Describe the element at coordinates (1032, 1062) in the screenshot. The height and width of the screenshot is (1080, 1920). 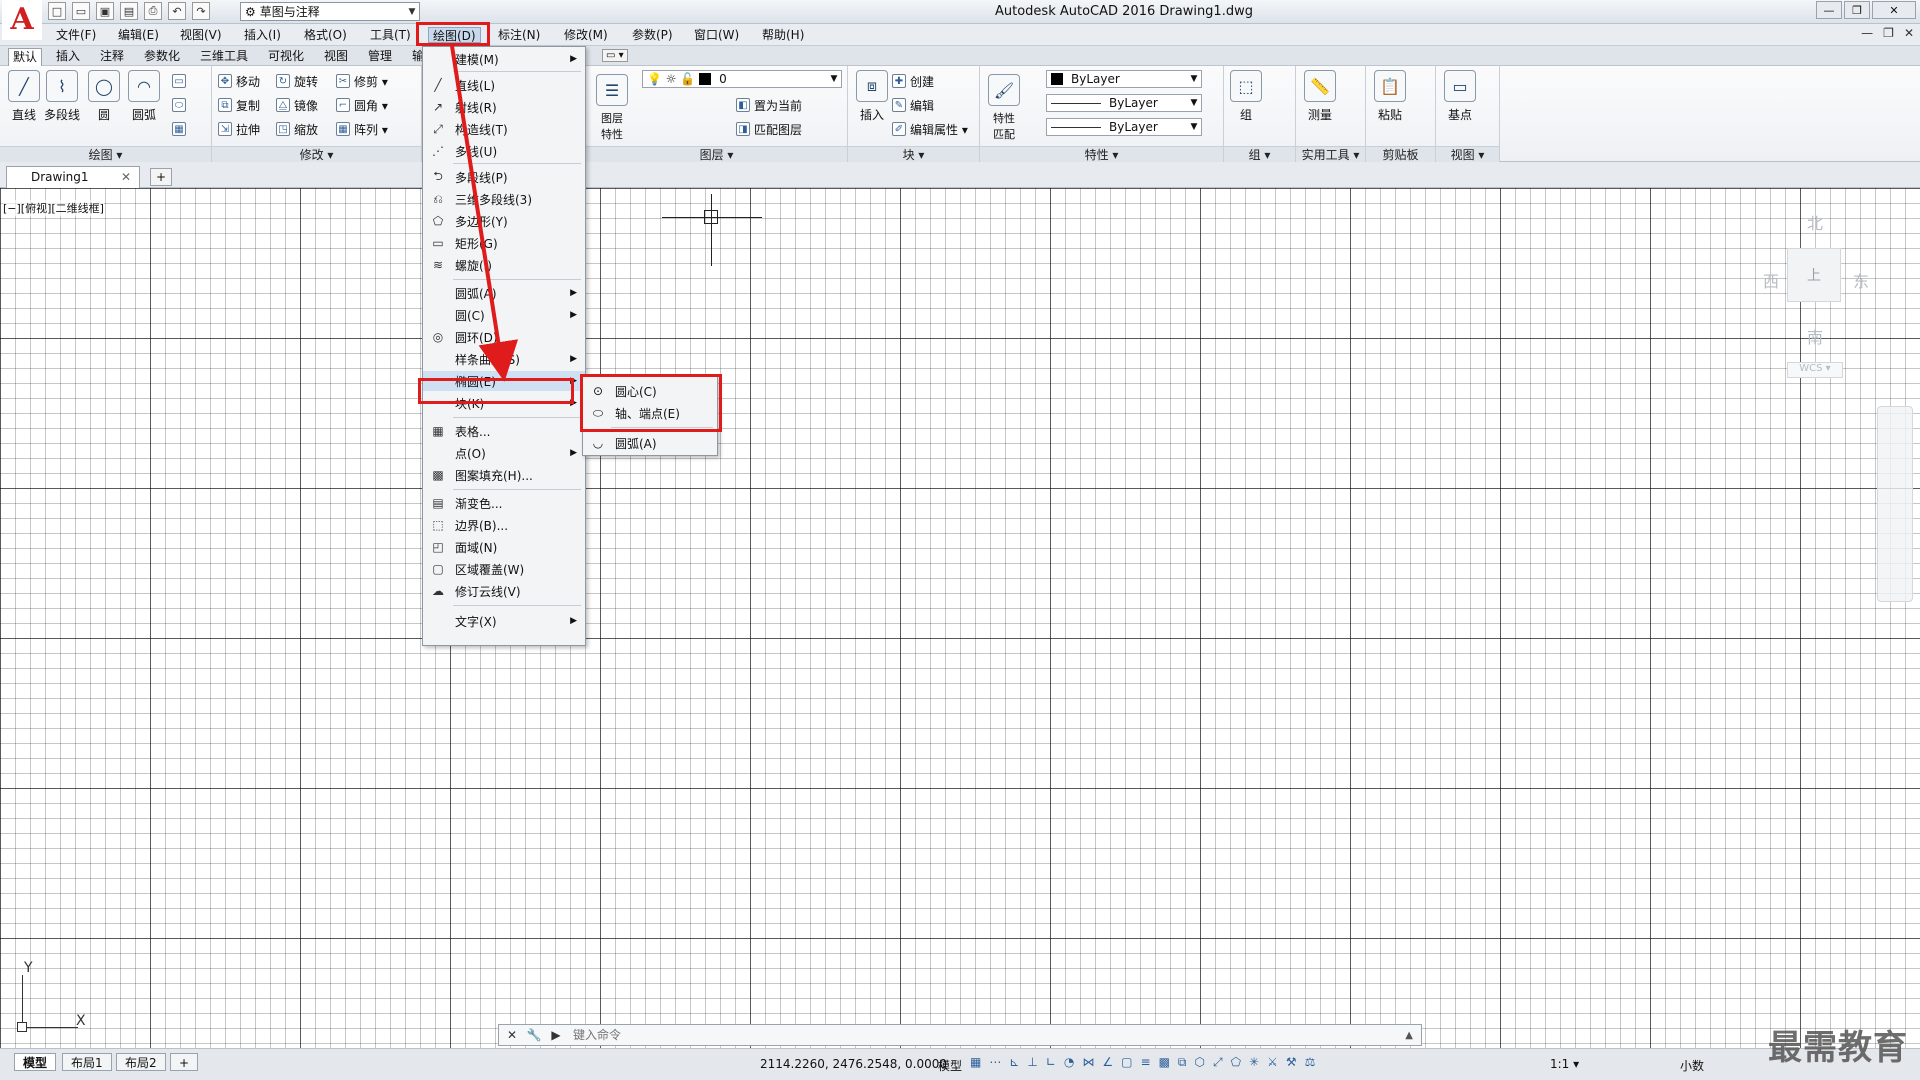
I see `dynamic-input-icon: ⊥` at that location.